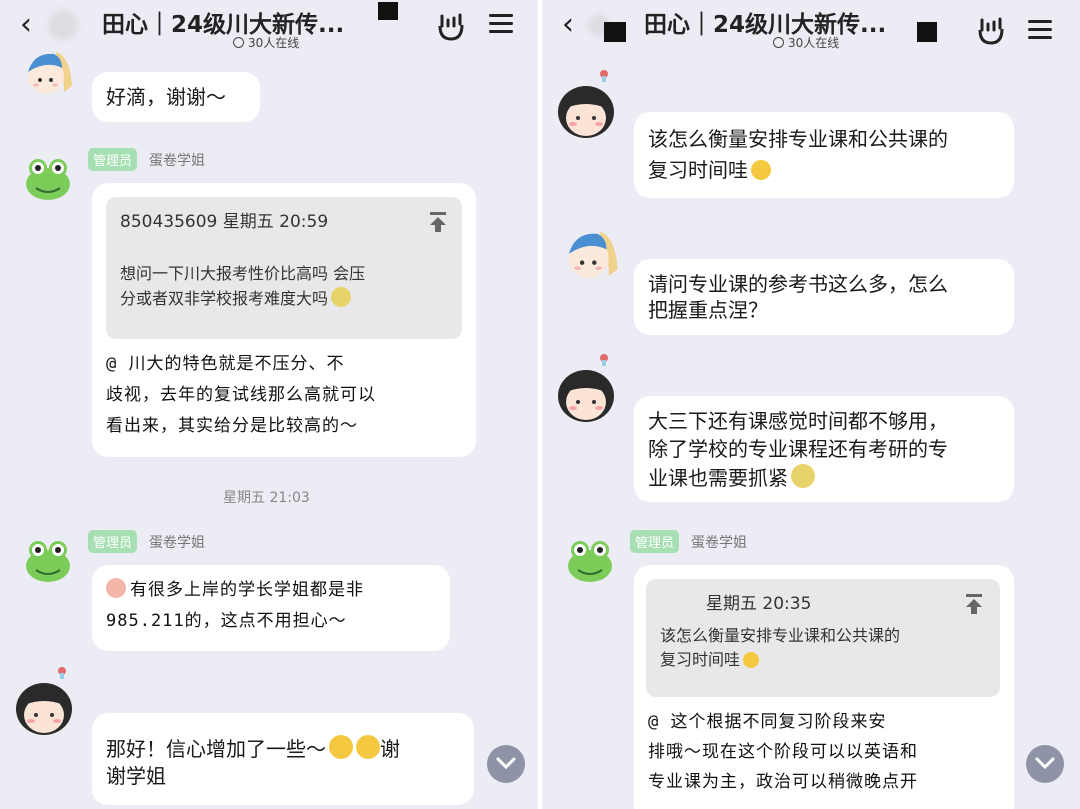 The image size is (1080, 809). What do you see at coordinates (225, 364) in the screenshot?
I see `reply-line-1: @ 川大的特色就是不压分、不` at bounding box center [225, 364].